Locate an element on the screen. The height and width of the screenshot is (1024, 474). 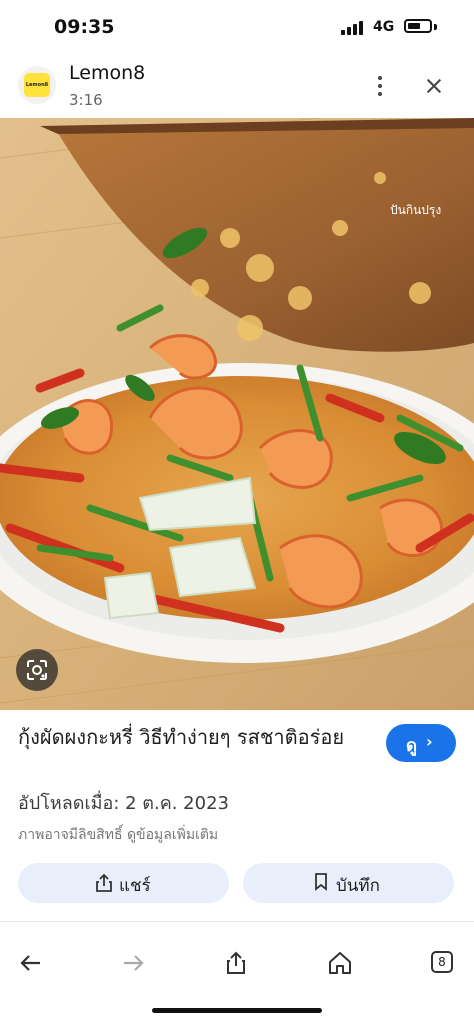
signal-icon is located at coordinates (353, 28).